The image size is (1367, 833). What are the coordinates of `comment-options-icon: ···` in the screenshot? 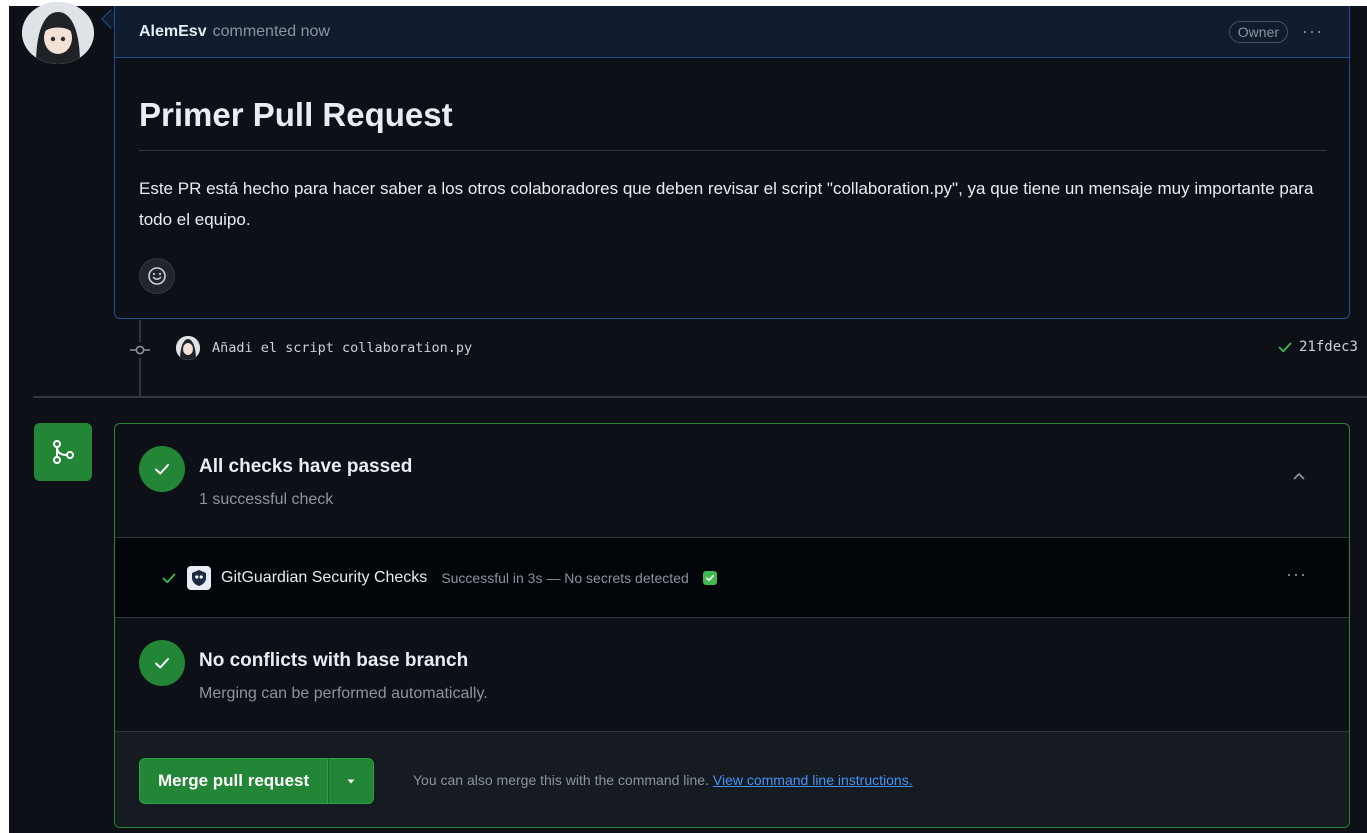 It's located at (1312, 31).